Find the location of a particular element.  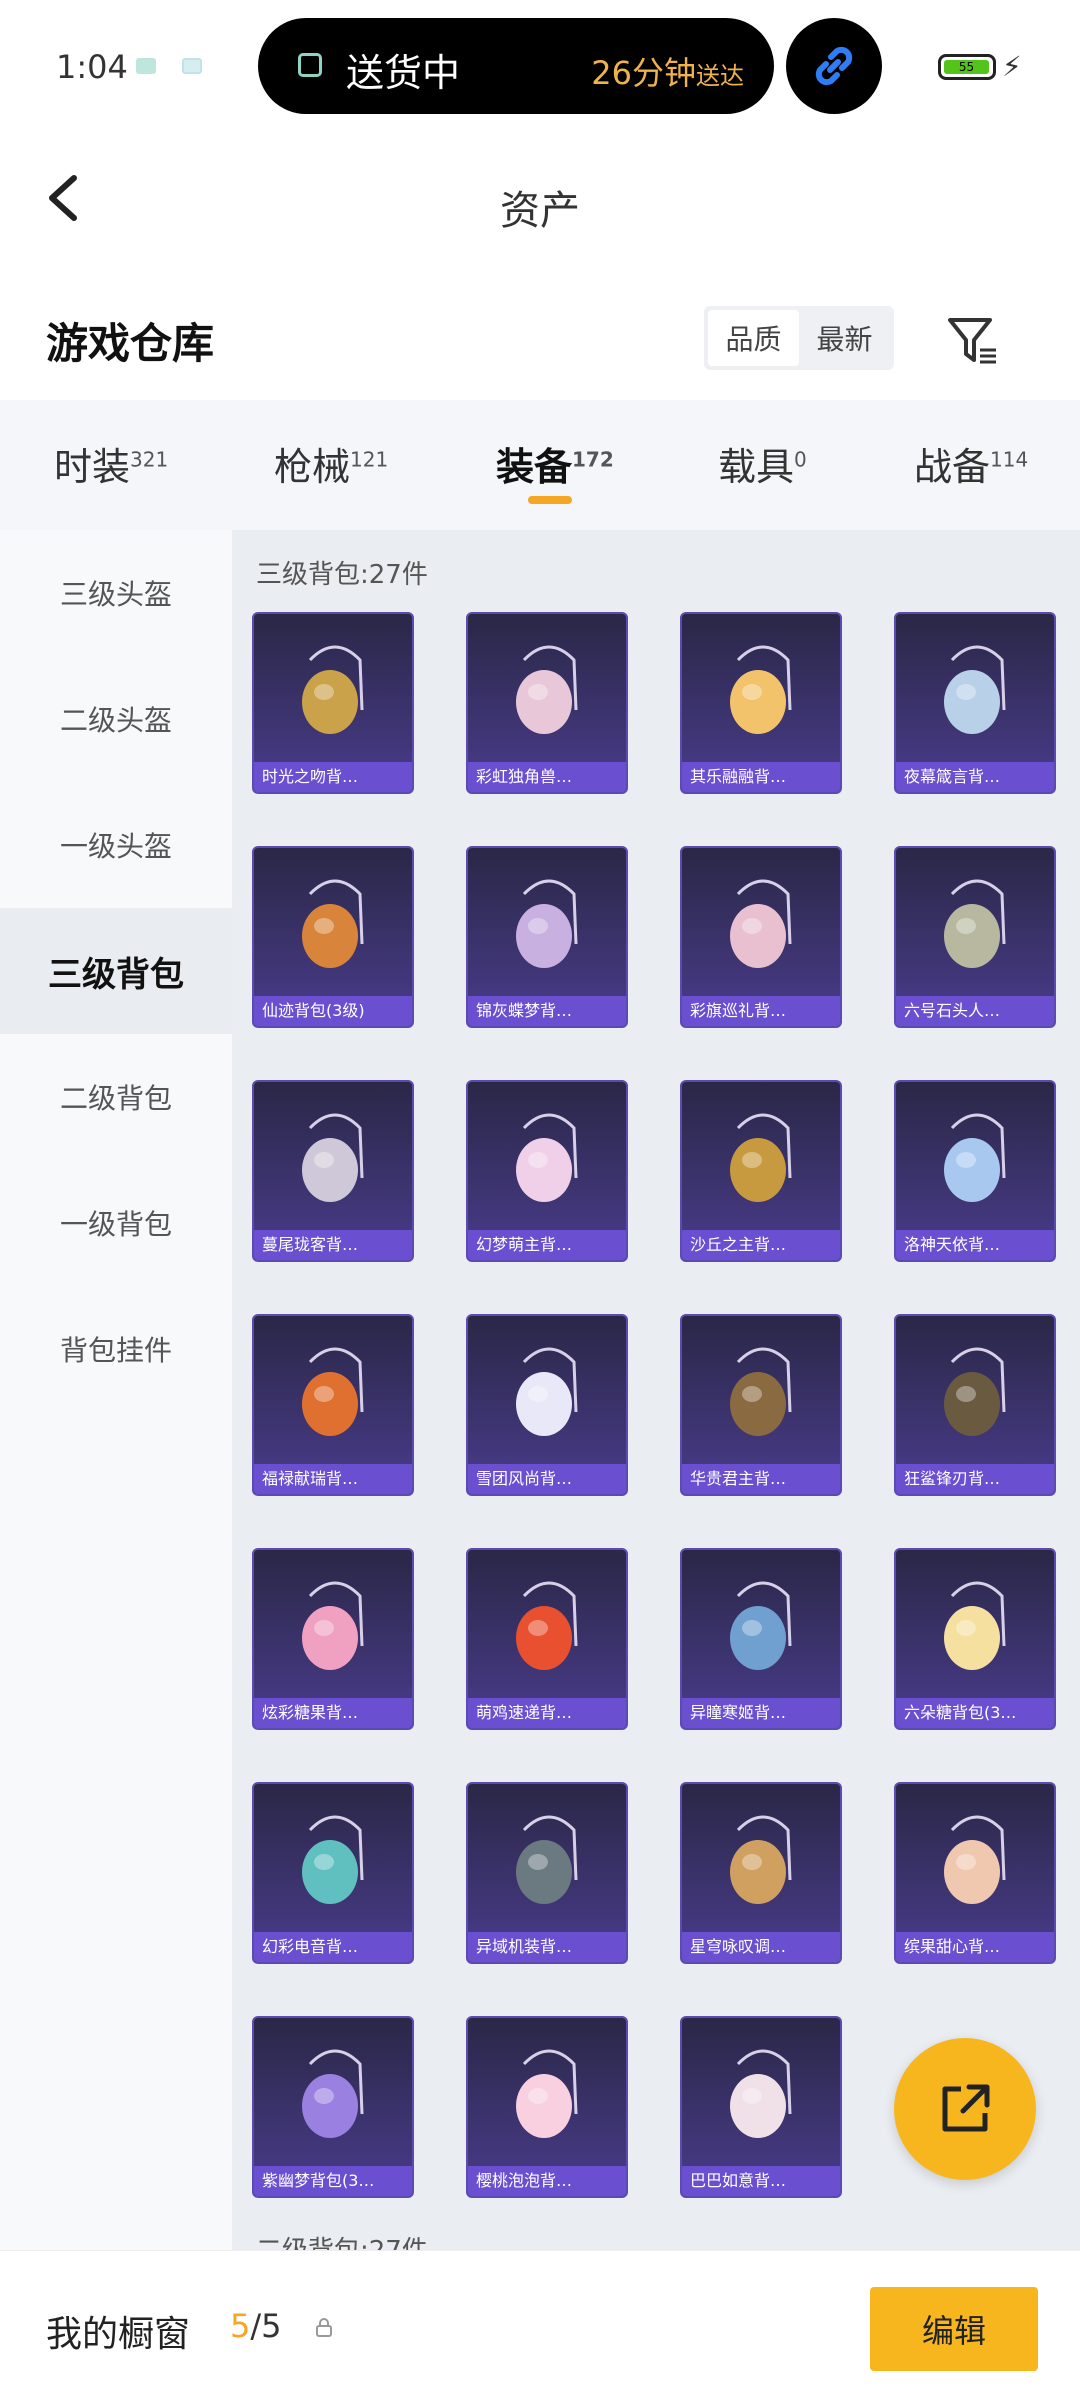

active-tab-indicator is located at coordinates (550, 500).